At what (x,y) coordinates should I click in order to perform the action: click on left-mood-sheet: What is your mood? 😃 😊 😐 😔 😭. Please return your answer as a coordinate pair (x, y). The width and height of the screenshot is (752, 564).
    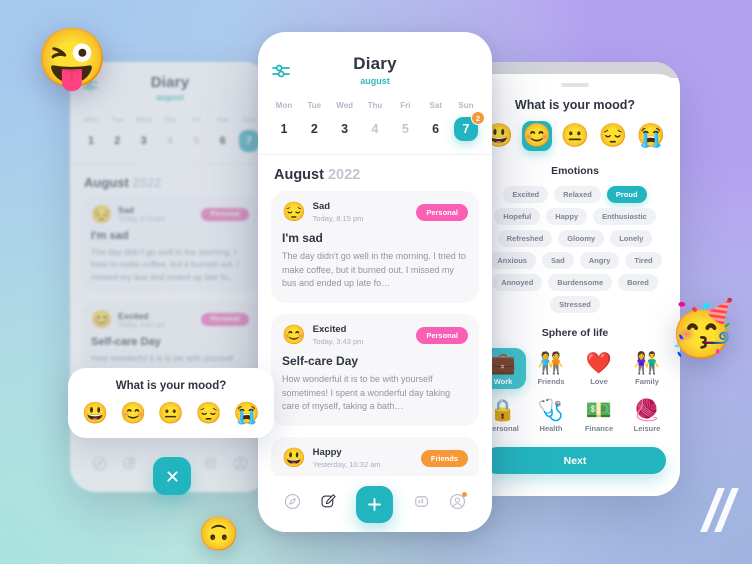
    Looking at the image, I should click on (171, 403).